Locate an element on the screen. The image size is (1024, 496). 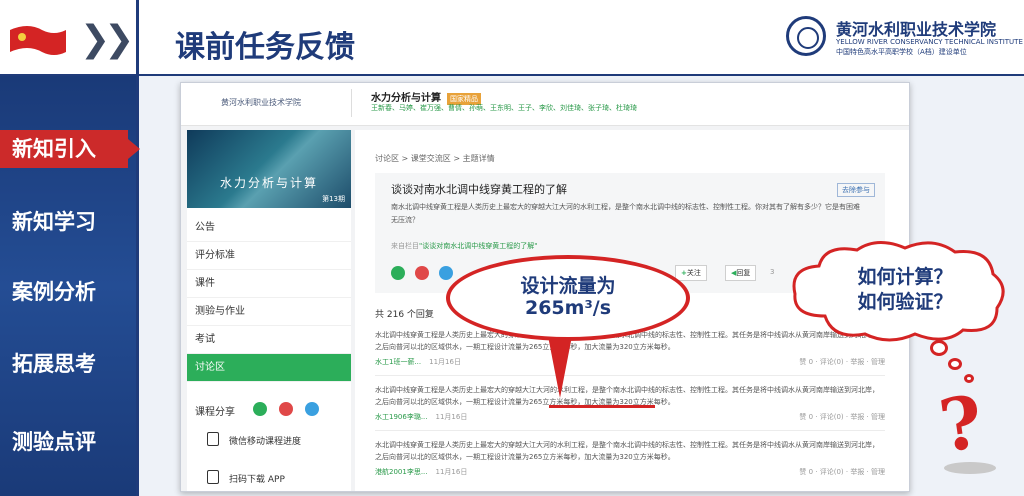
design-flow-callout: 设计流量为 265m³/s is located at coordinates (568, 298).